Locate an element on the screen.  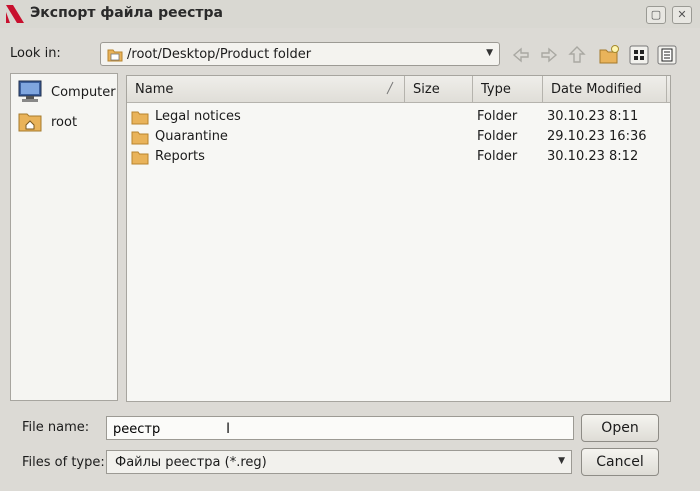
files-of-type-label: Files of type: is located at coordinates (63, 462).